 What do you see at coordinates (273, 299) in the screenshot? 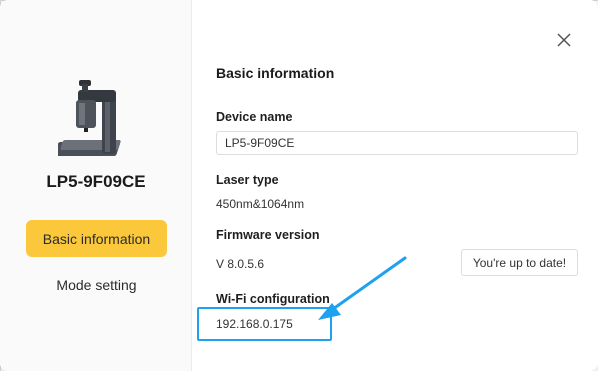
I see `wifi-configuration-label: Wi-Fi configuration` at bounding box center [273, 299].